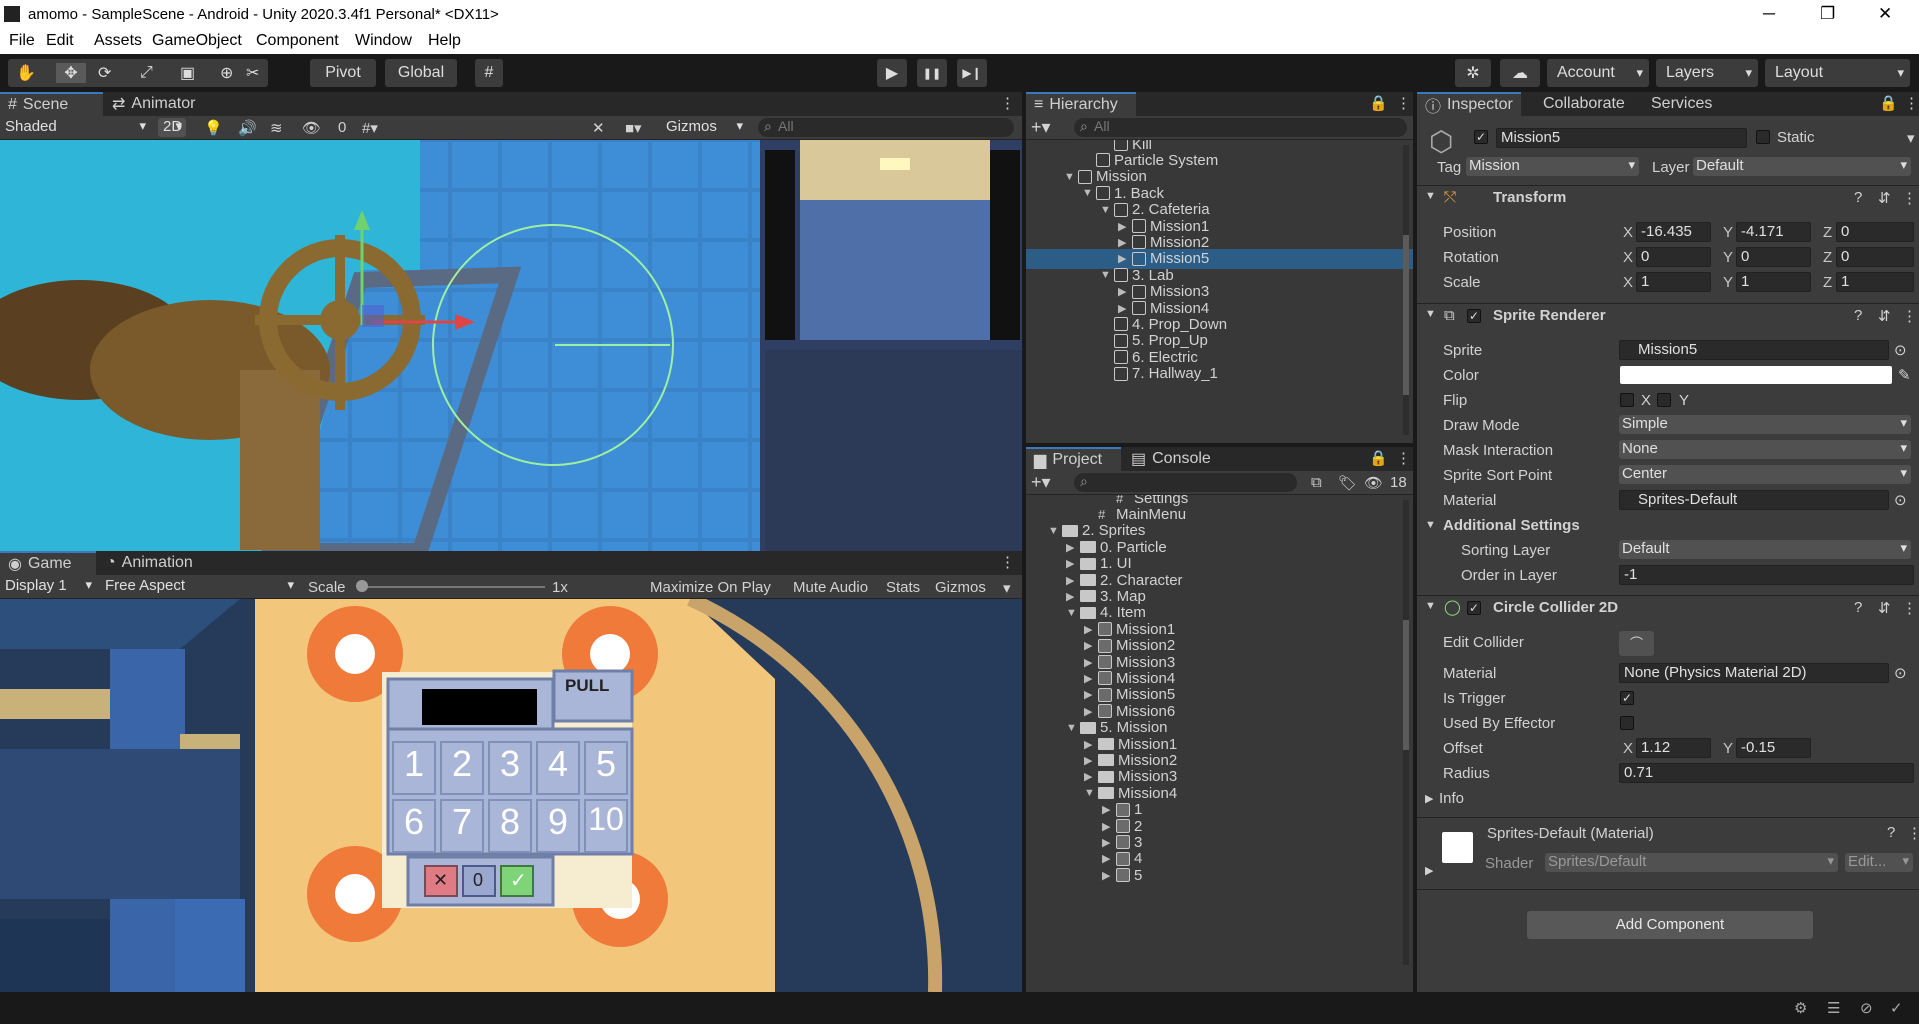 The image size is (1919, 1024). I want to click on info-label: Info, so click(1451, 798).